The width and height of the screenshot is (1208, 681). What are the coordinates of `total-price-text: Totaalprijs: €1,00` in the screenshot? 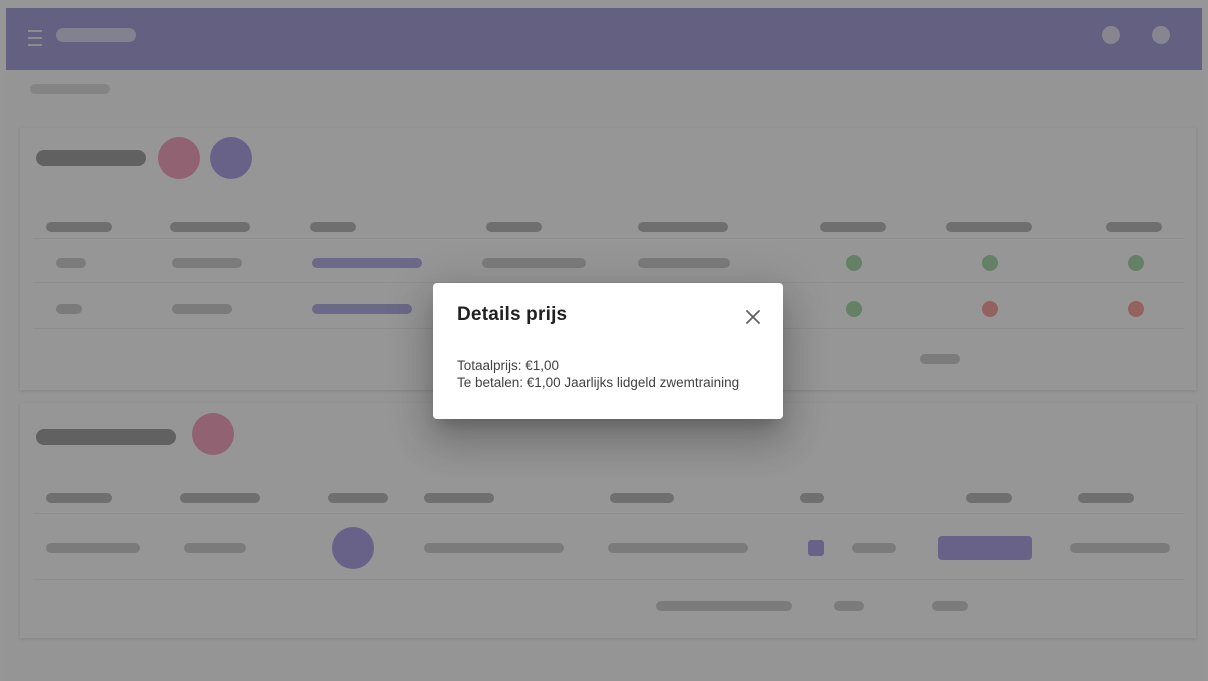 It's located at (508, 365).